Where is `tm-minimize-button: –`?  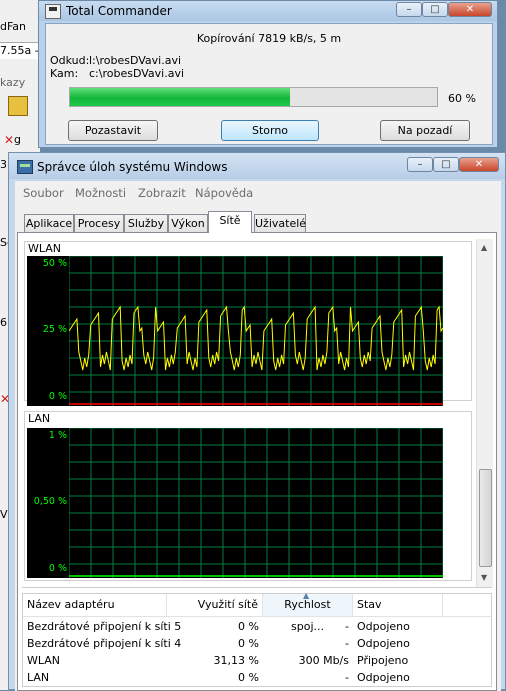 tm-minimize-button: – is located at coordinates (420, 164).